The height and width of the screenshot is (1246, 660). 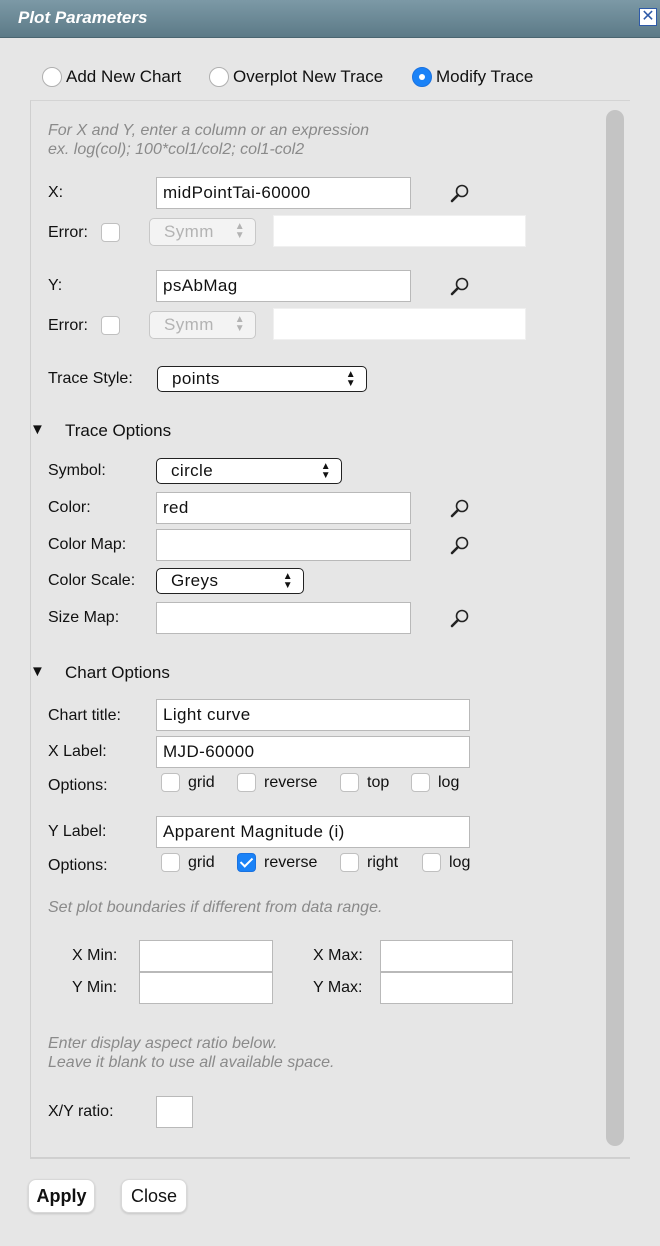 I want to click on x-min-input, so click(x=206, y=956).